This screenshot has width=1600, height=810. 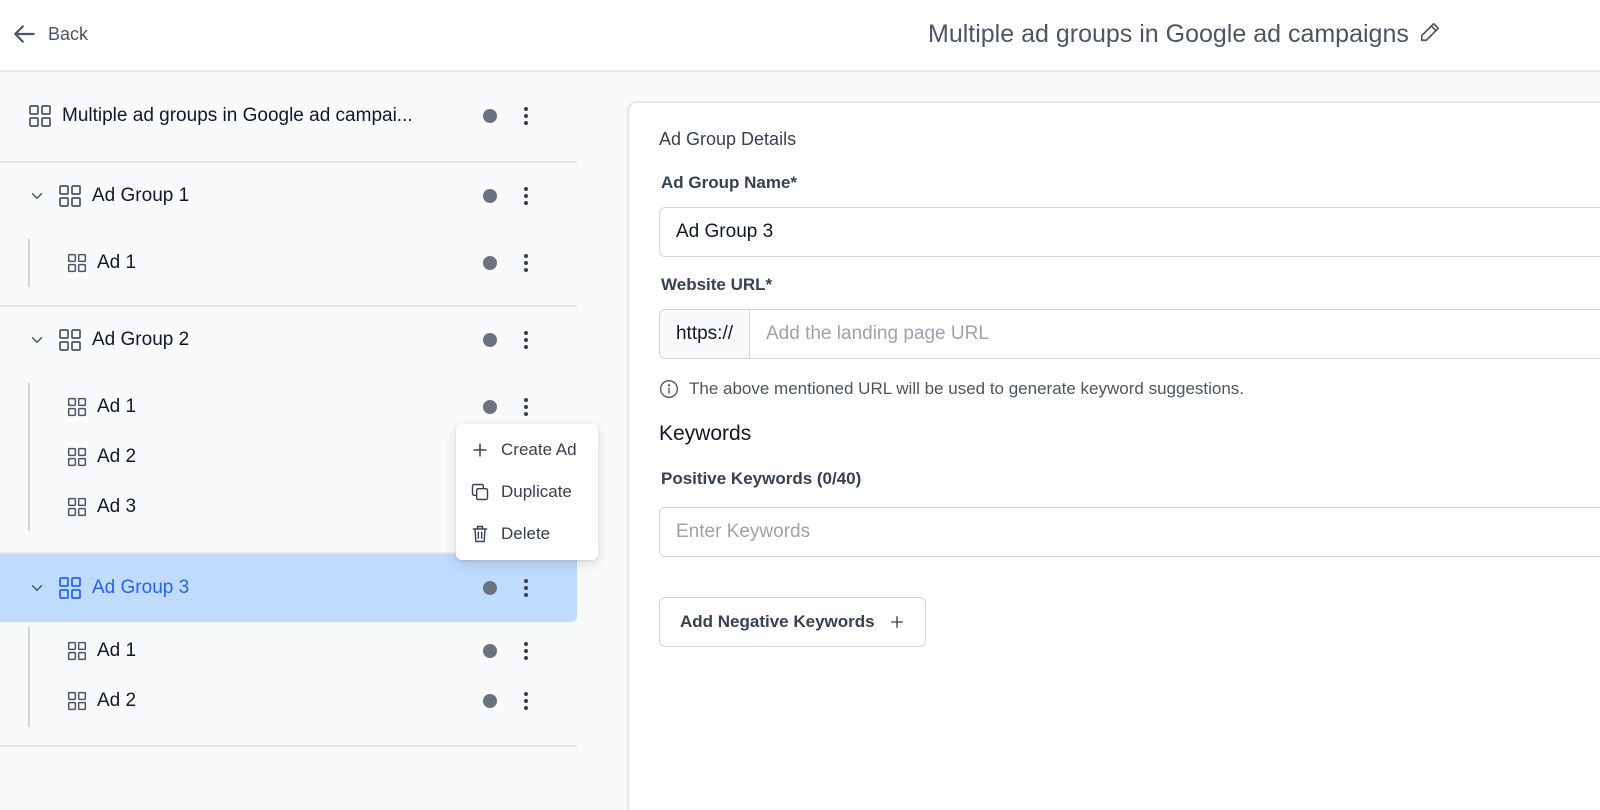 I want to click on context-menu: Create Ad Duplicate Delete, so click(x=527, y=492).